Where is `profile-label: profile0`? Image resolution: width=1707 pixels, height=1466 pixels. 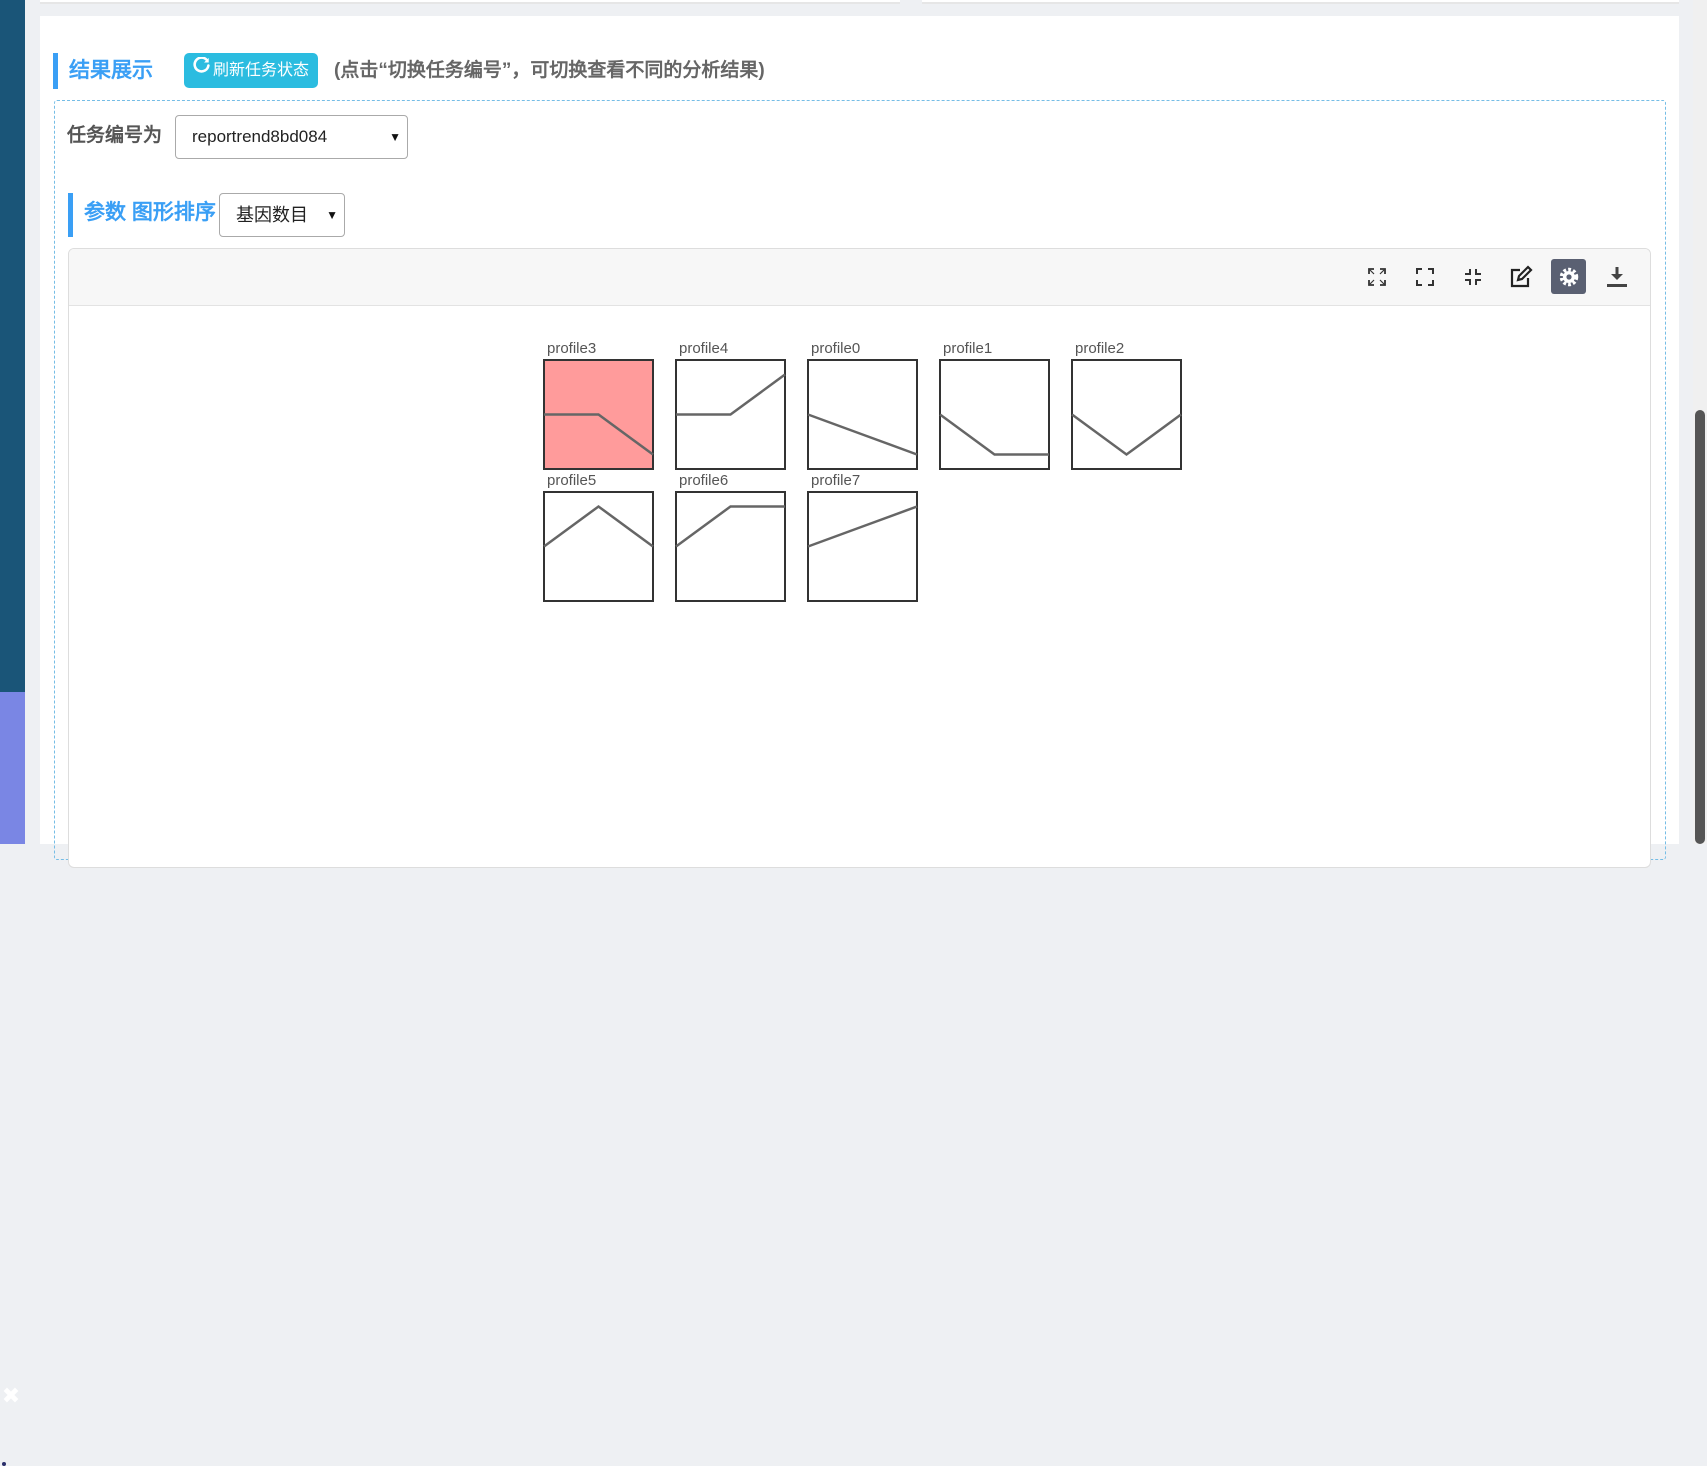
profile-label: profile0 is located at coordinates (836, 348).